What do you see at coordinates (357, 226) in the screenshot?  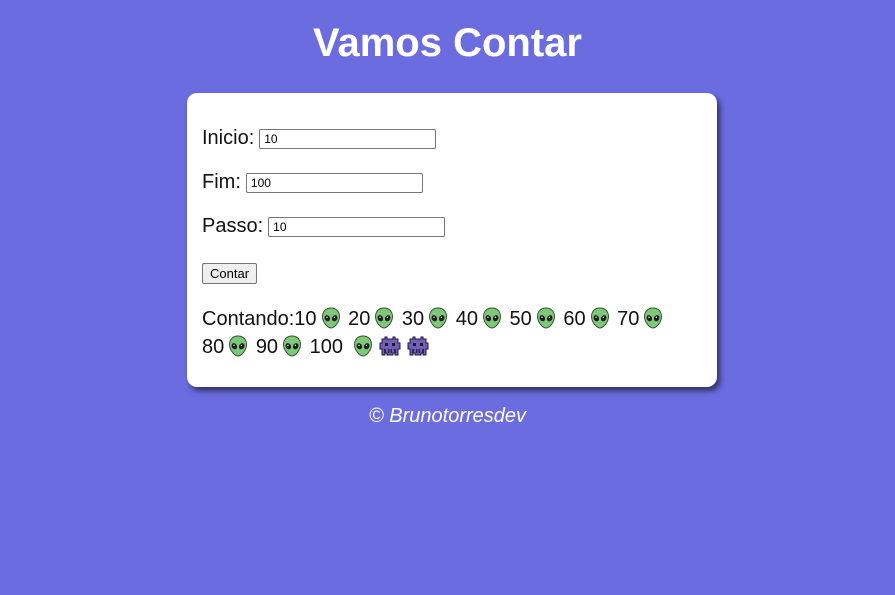 I see `passo-input` at bounding box center [357, 226].